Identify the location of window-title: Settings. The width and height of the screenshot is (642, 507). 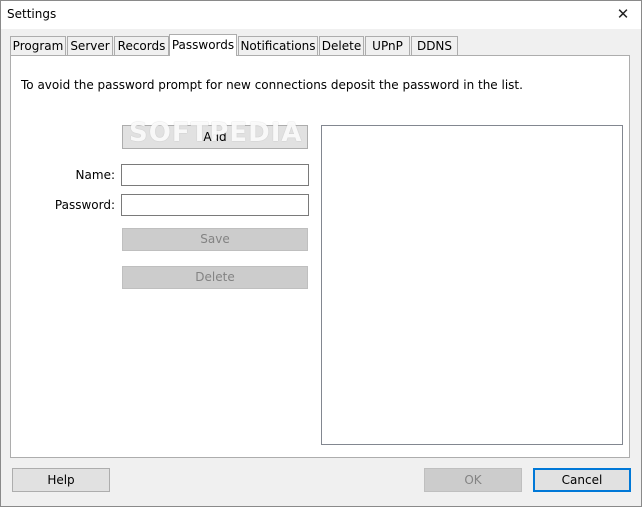
(32, 14).